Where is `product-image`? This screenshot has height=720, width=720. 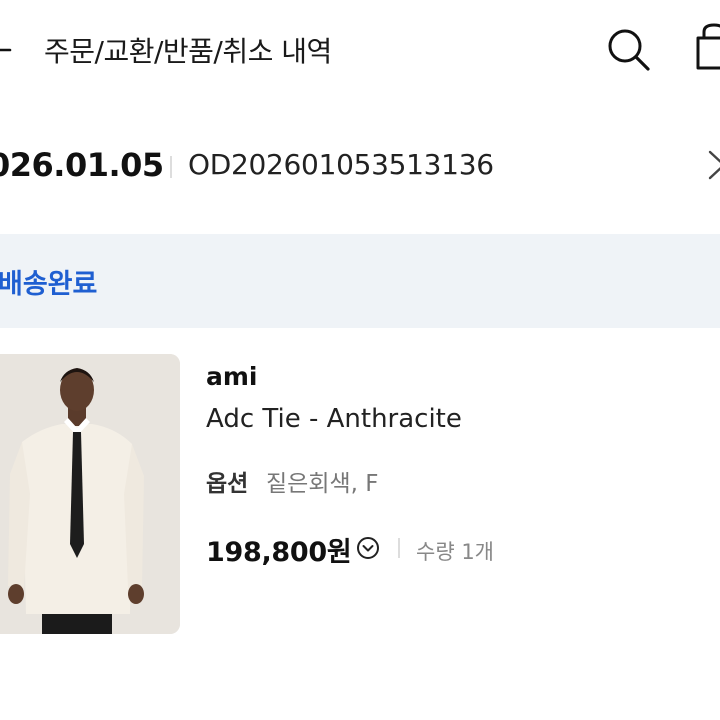
product-image is located at coordinates (90, 494).